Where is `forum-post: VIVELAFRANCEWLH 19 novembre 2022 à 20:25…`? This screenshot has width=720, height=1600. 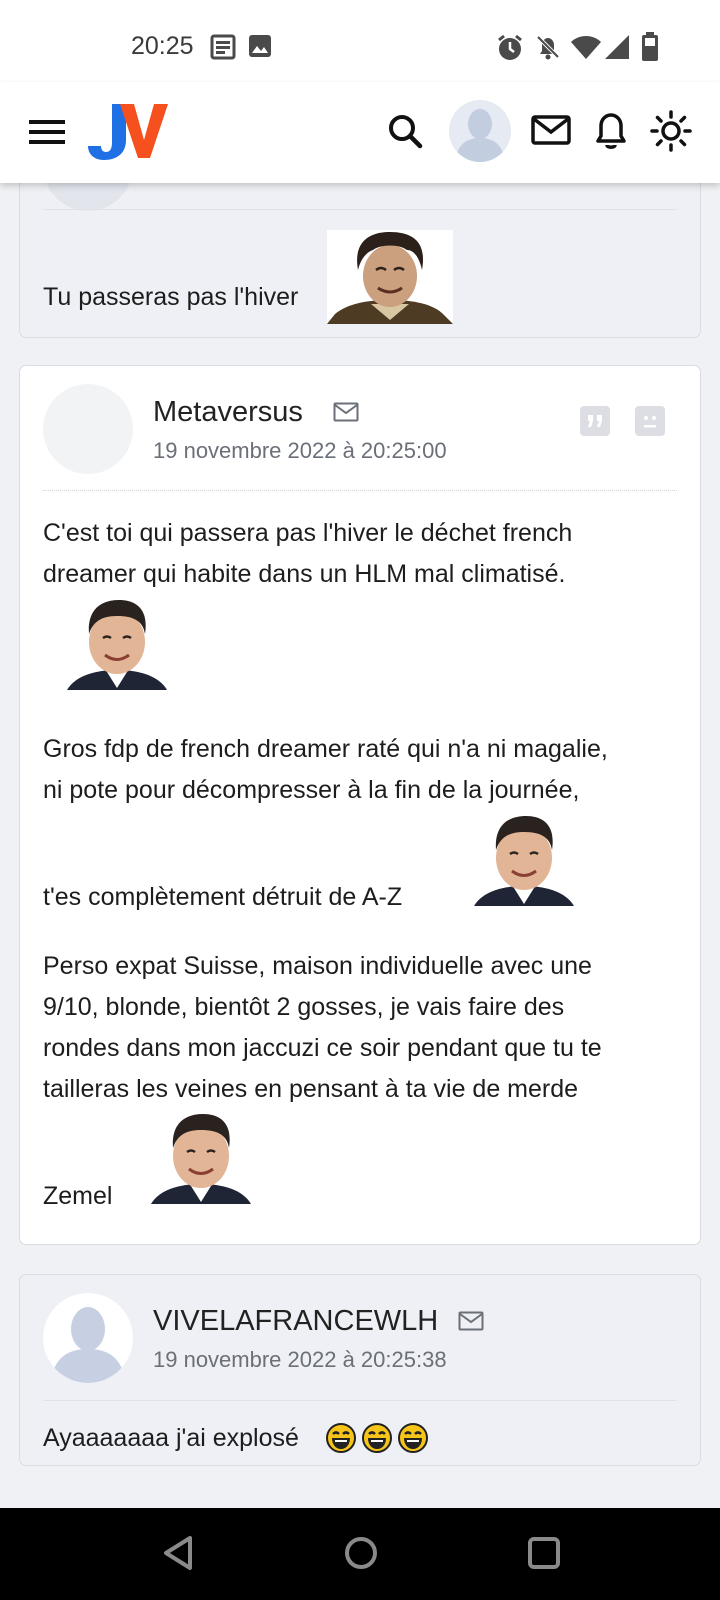
forum-post: VIVELAFRANCEWLH 19 novembre 2022 à 20:25… is located at coordinates (360, 1370).